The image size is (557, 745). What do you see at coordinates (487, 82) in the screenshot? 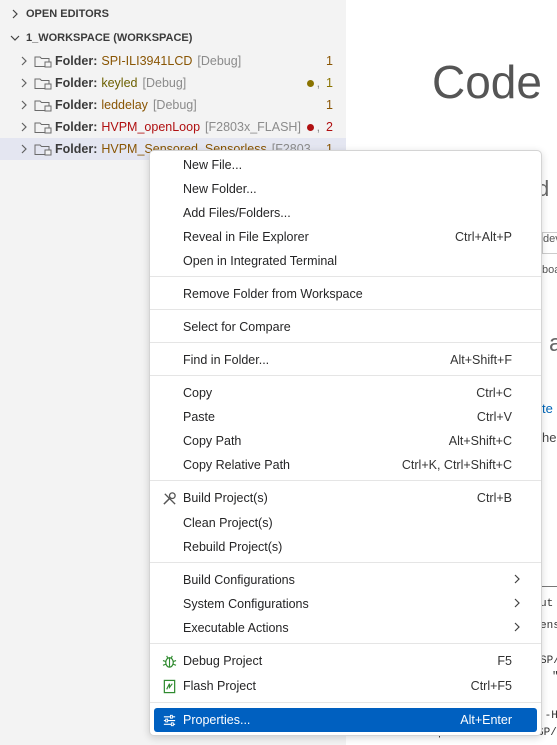
I see `editor-heading: Code` at bounding box center [487, 82].